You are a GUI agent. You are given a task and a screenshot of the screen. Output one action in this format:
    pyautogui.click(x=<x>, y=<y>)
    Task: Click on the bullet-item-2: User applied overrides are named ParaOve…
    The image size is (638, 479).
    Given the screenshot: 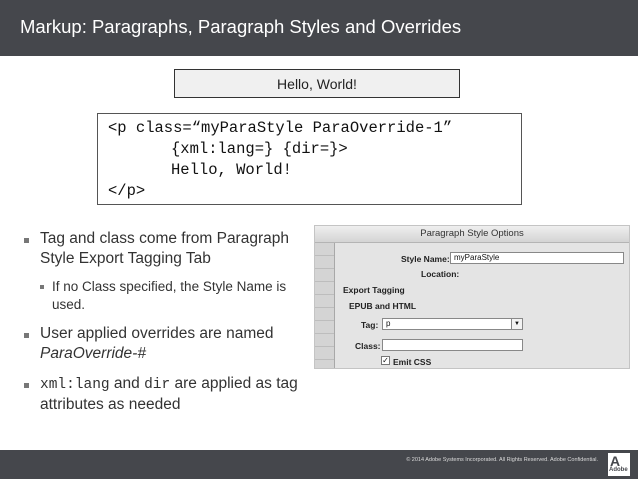 What is the action you would take?
    pyautogui.click(x=167, y=344)
    